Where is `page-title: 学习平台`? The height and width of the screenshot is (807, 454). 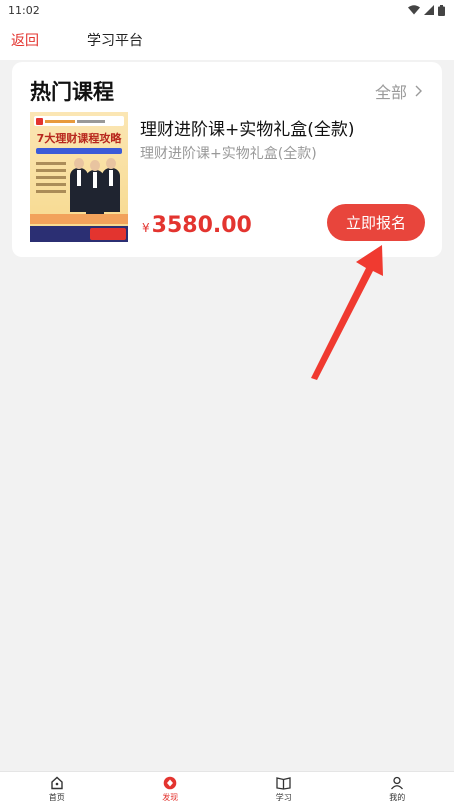
page-title: 学习平台 is located at coordinates (115, 41).